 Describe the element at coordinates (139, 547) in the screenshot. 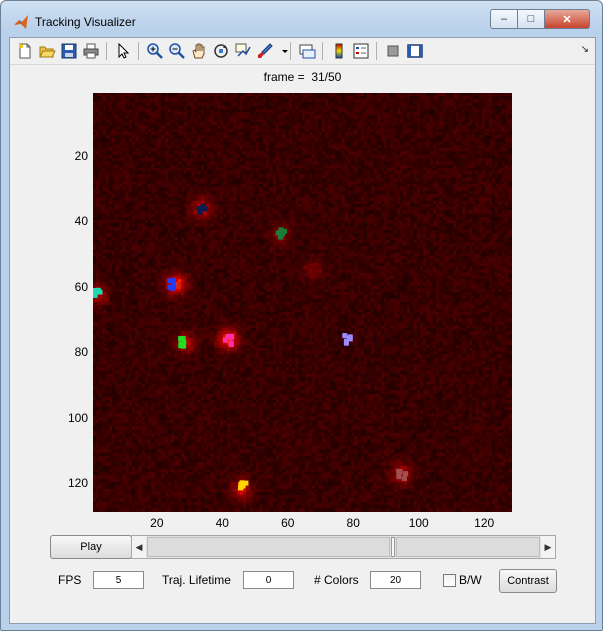

I see `slider-left-arrow-icon: ◀` at that location.